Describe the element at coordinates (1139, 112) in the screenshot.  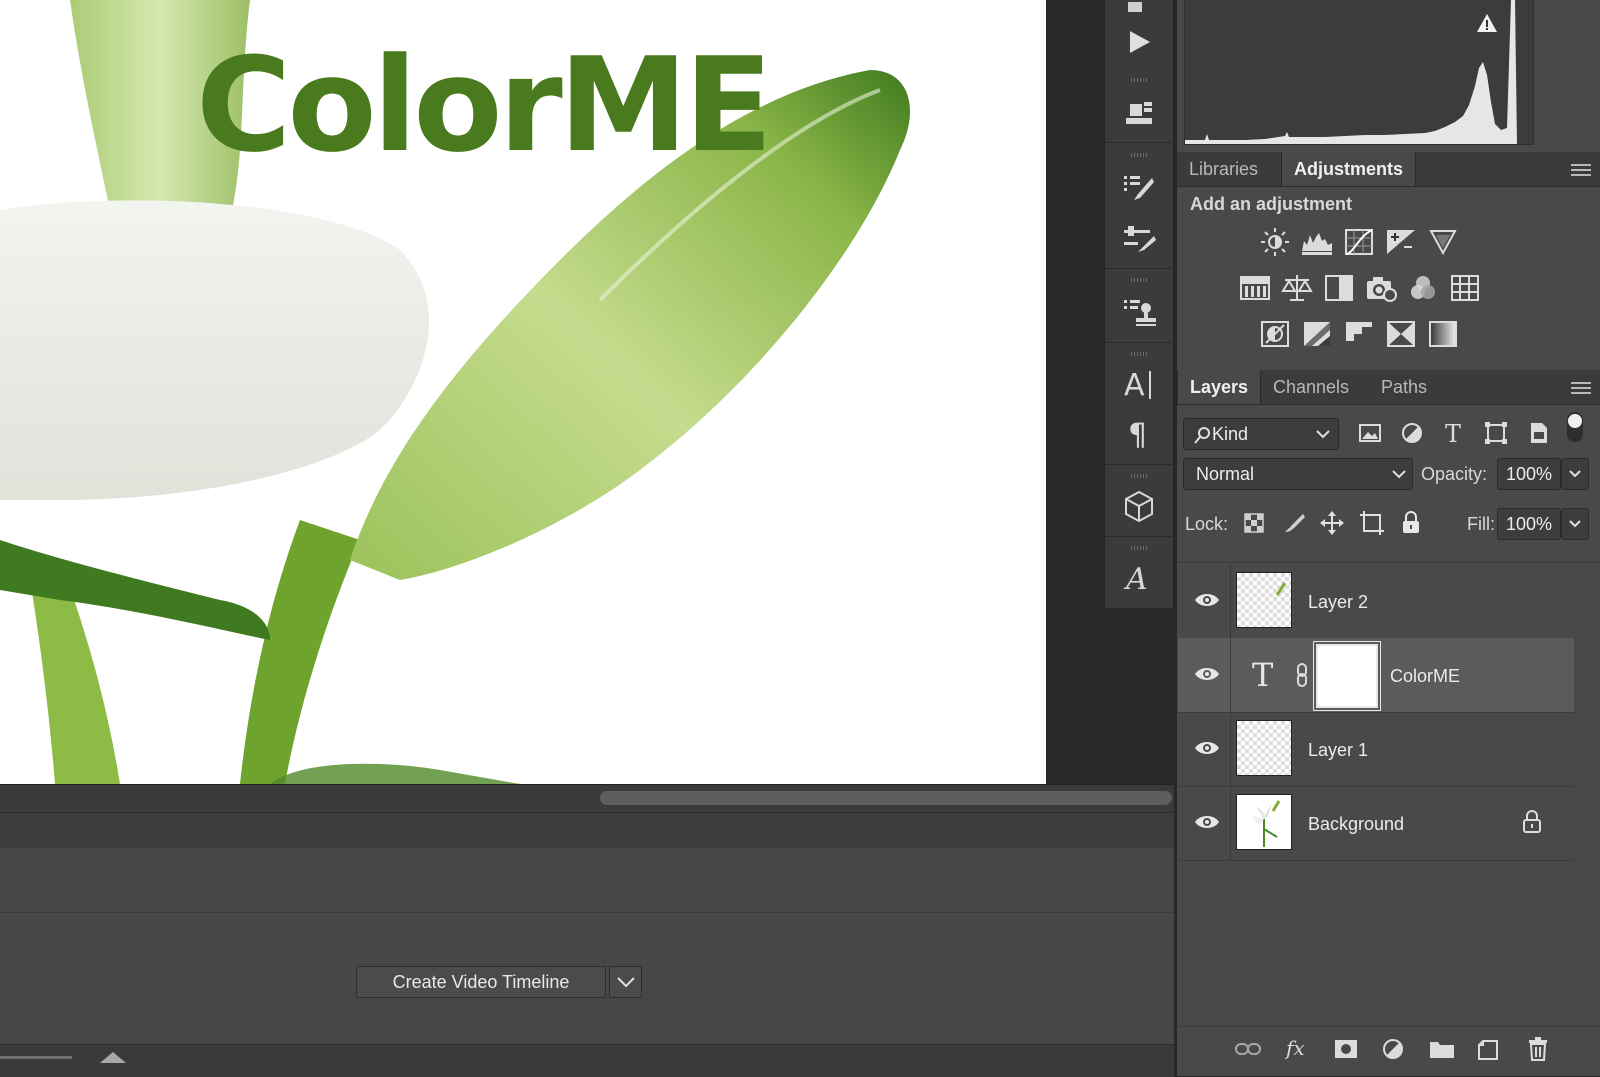
I see `3d-properties-icon` at that location.